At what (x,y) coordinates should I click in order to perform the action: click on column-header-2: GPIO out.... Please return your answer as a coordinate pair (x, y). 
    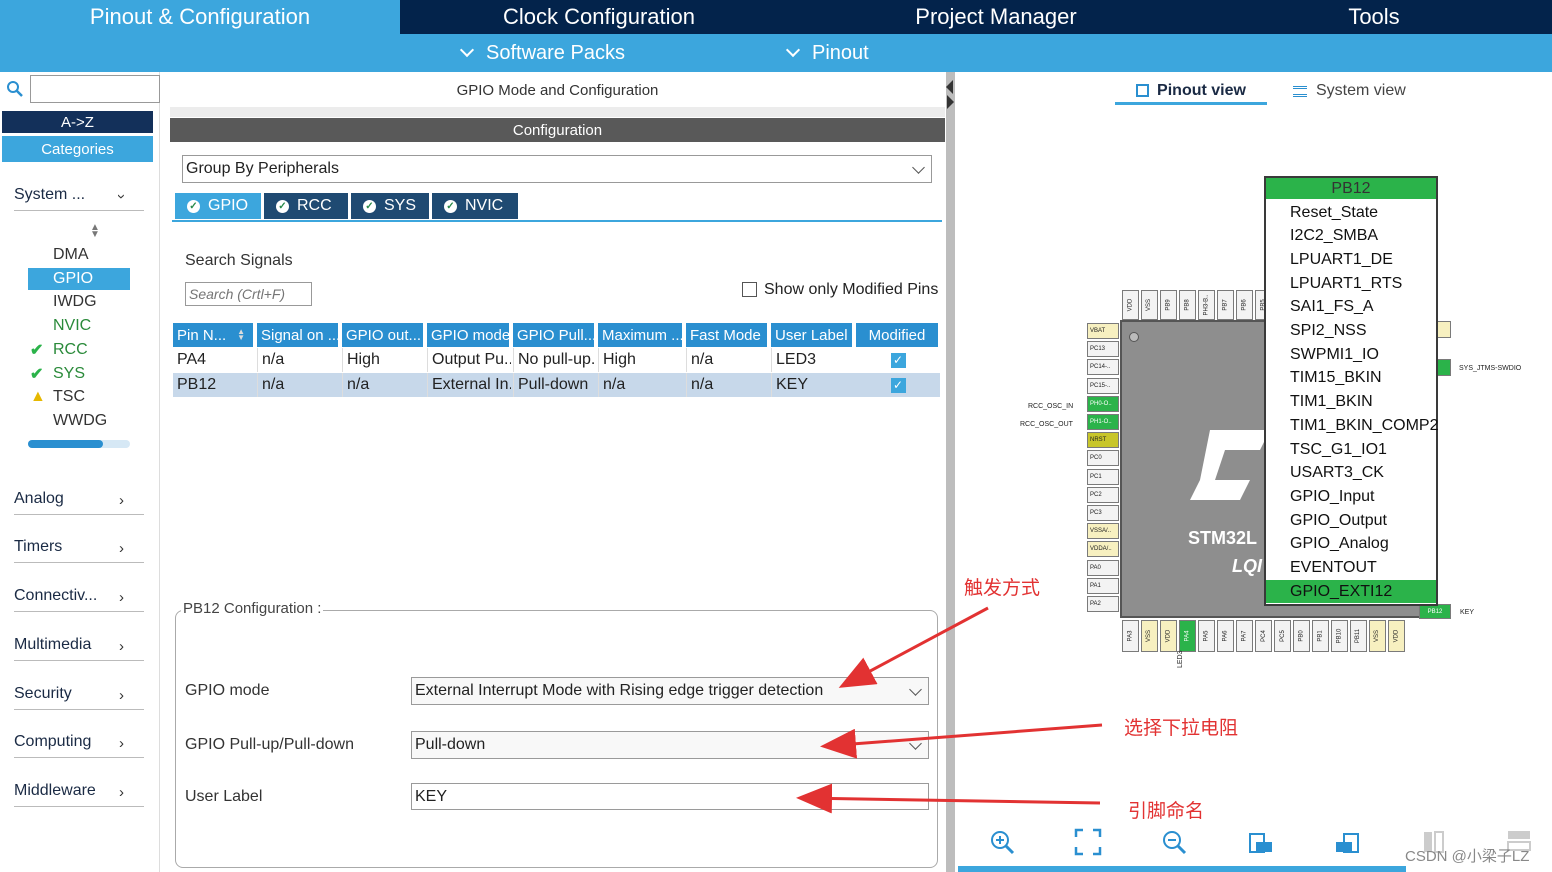
    Looking at the image, I should click on (383, 335).